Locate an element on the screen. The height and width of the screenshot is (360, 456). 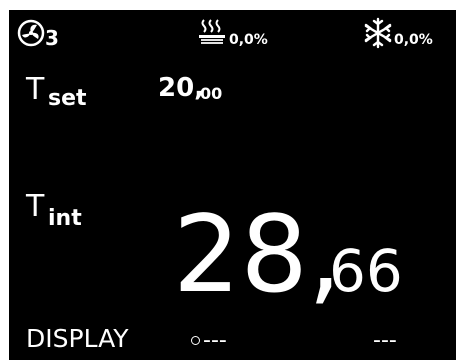
pump-fan-icon is located at coordinates (31, 33).